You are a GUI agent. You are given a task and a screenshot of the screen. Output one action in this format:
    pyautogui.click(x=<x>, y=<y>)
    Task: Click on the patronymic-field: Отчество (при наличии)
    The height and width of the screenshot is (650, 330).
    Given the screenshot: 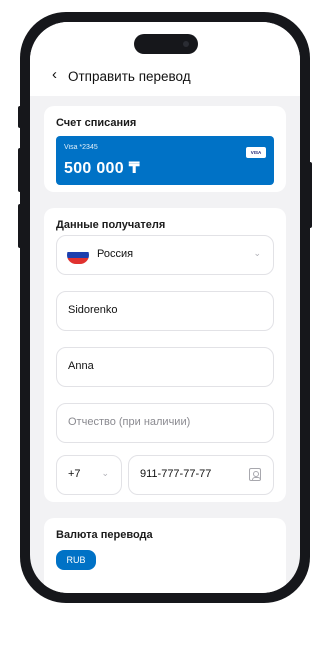 What is the action you would take?
    pyautogui.click(x=165, y=423)
    